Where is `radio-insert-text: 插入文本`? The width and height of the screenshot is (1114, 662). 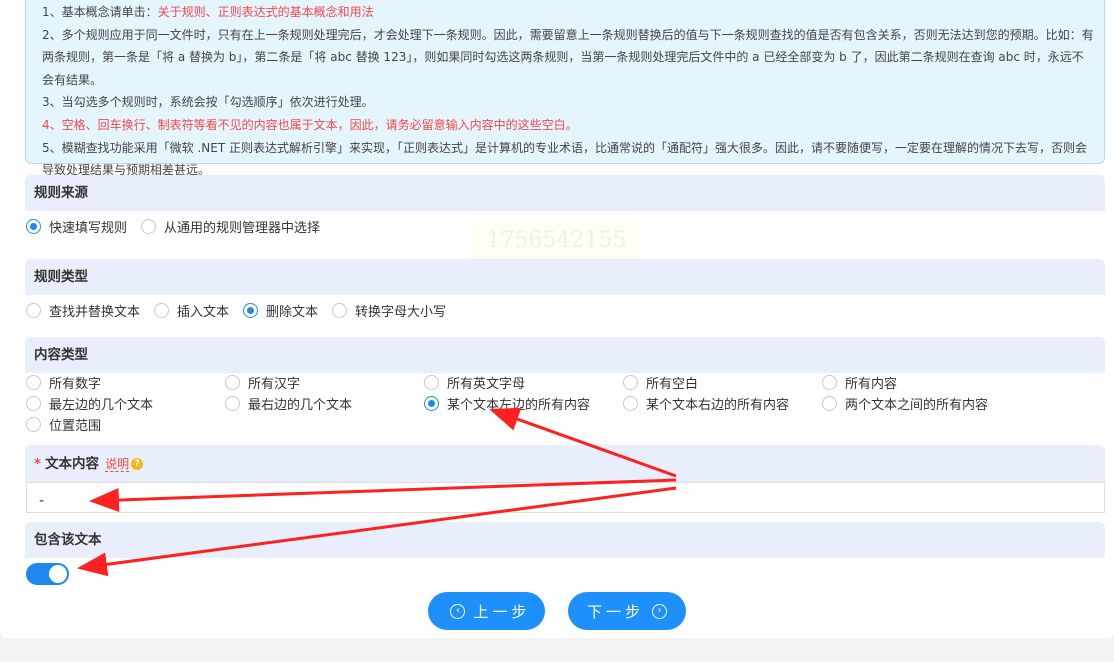
radio-insert-text: 插入文本 is located at coordinates (191, 310).